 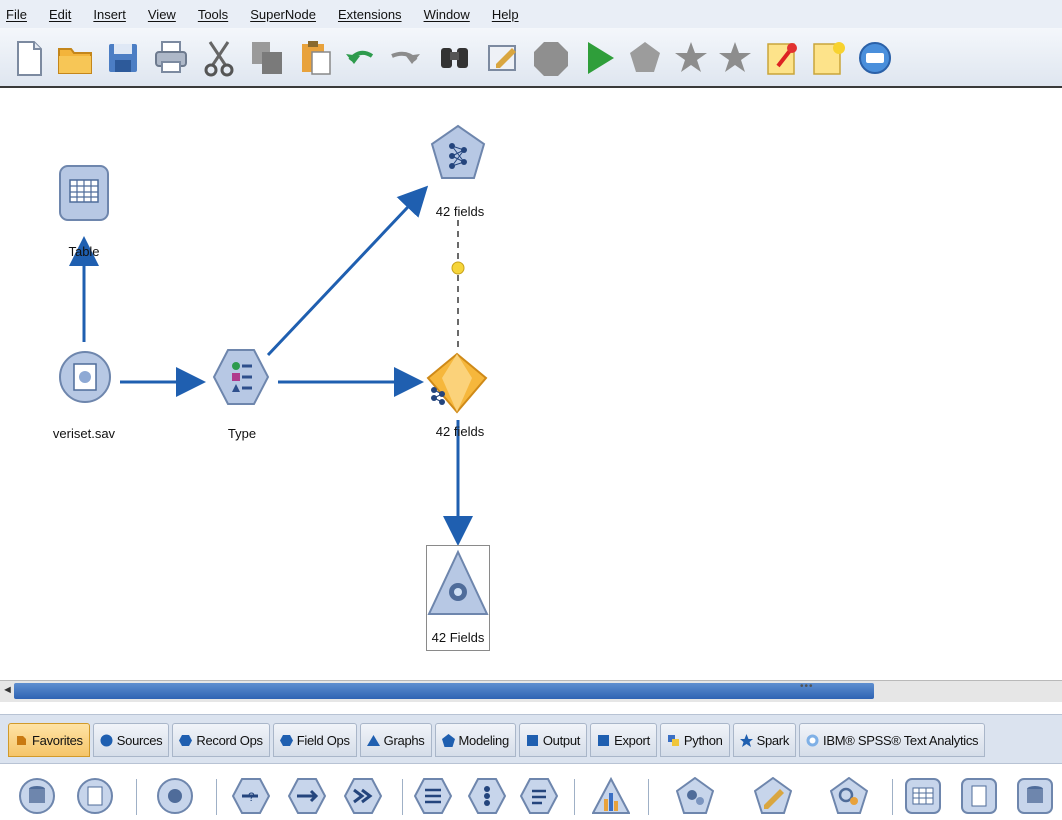 I want to click on toolbar, so click(x=531, y=58).